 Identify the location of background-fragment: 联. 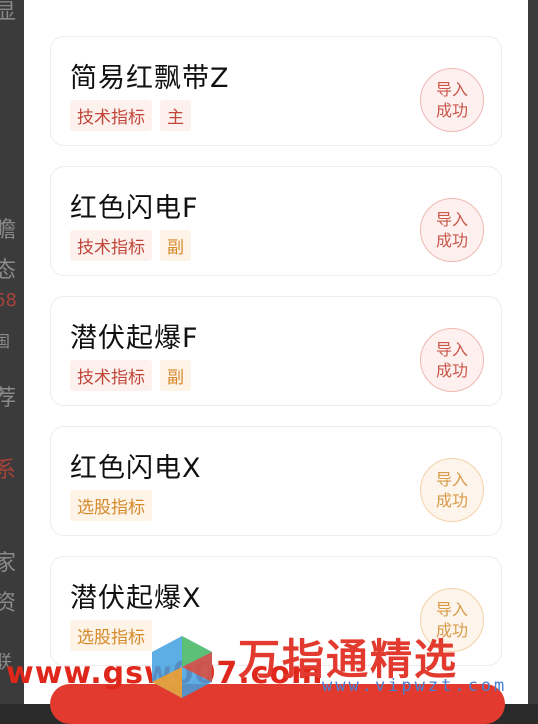
(6, 662).